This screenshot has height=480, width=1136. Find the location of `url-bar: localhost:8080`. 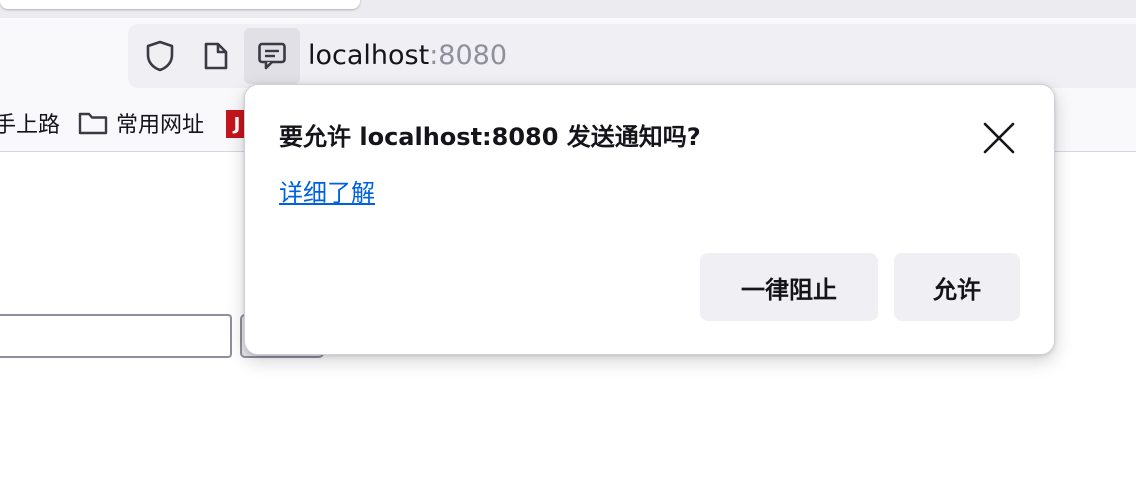

url-bar: localhost:8080 is located at coordinates (632, 56).